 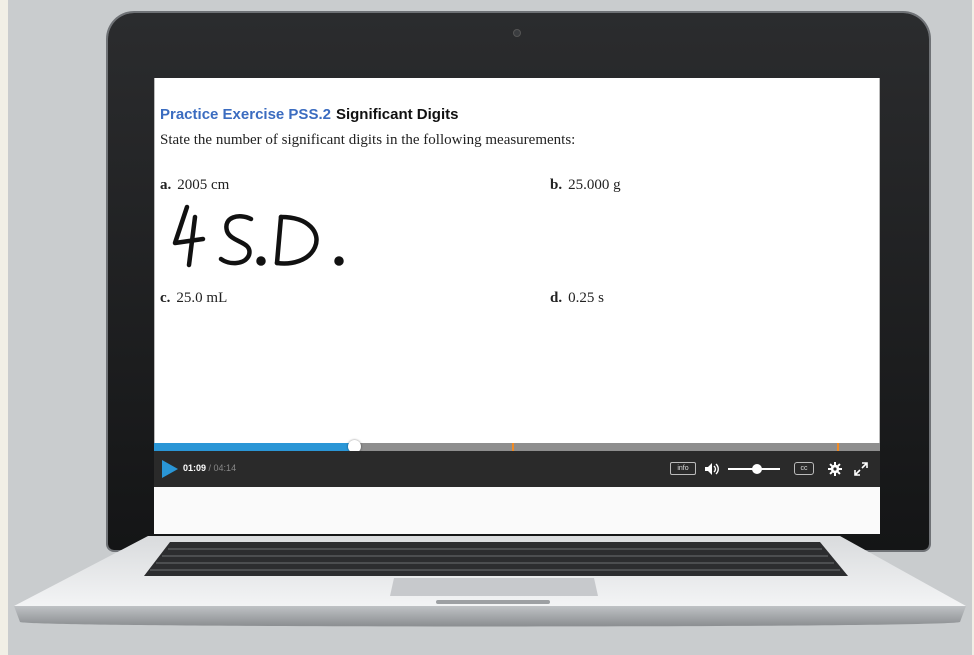 I want to click on info-button: info, so click(x=683, y=468).